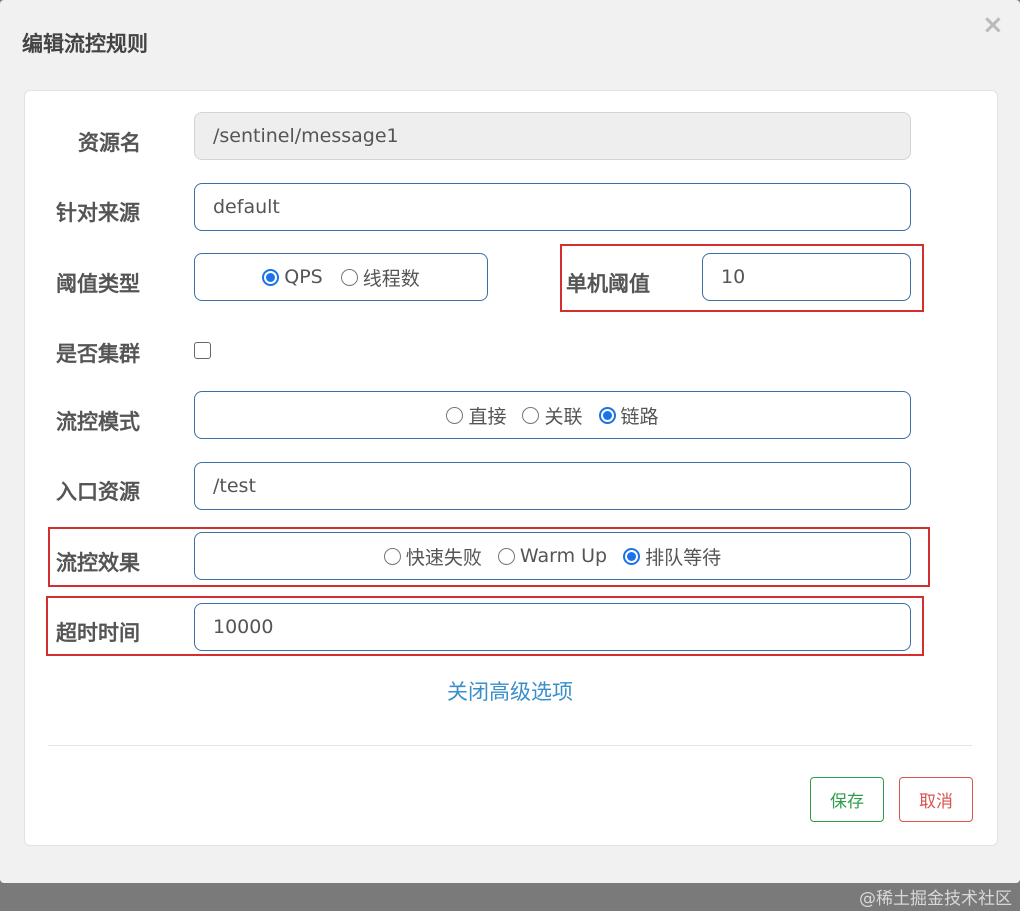 The image size is (1020, 911). I want to click on cluster-checkbox, so click(202, 350).